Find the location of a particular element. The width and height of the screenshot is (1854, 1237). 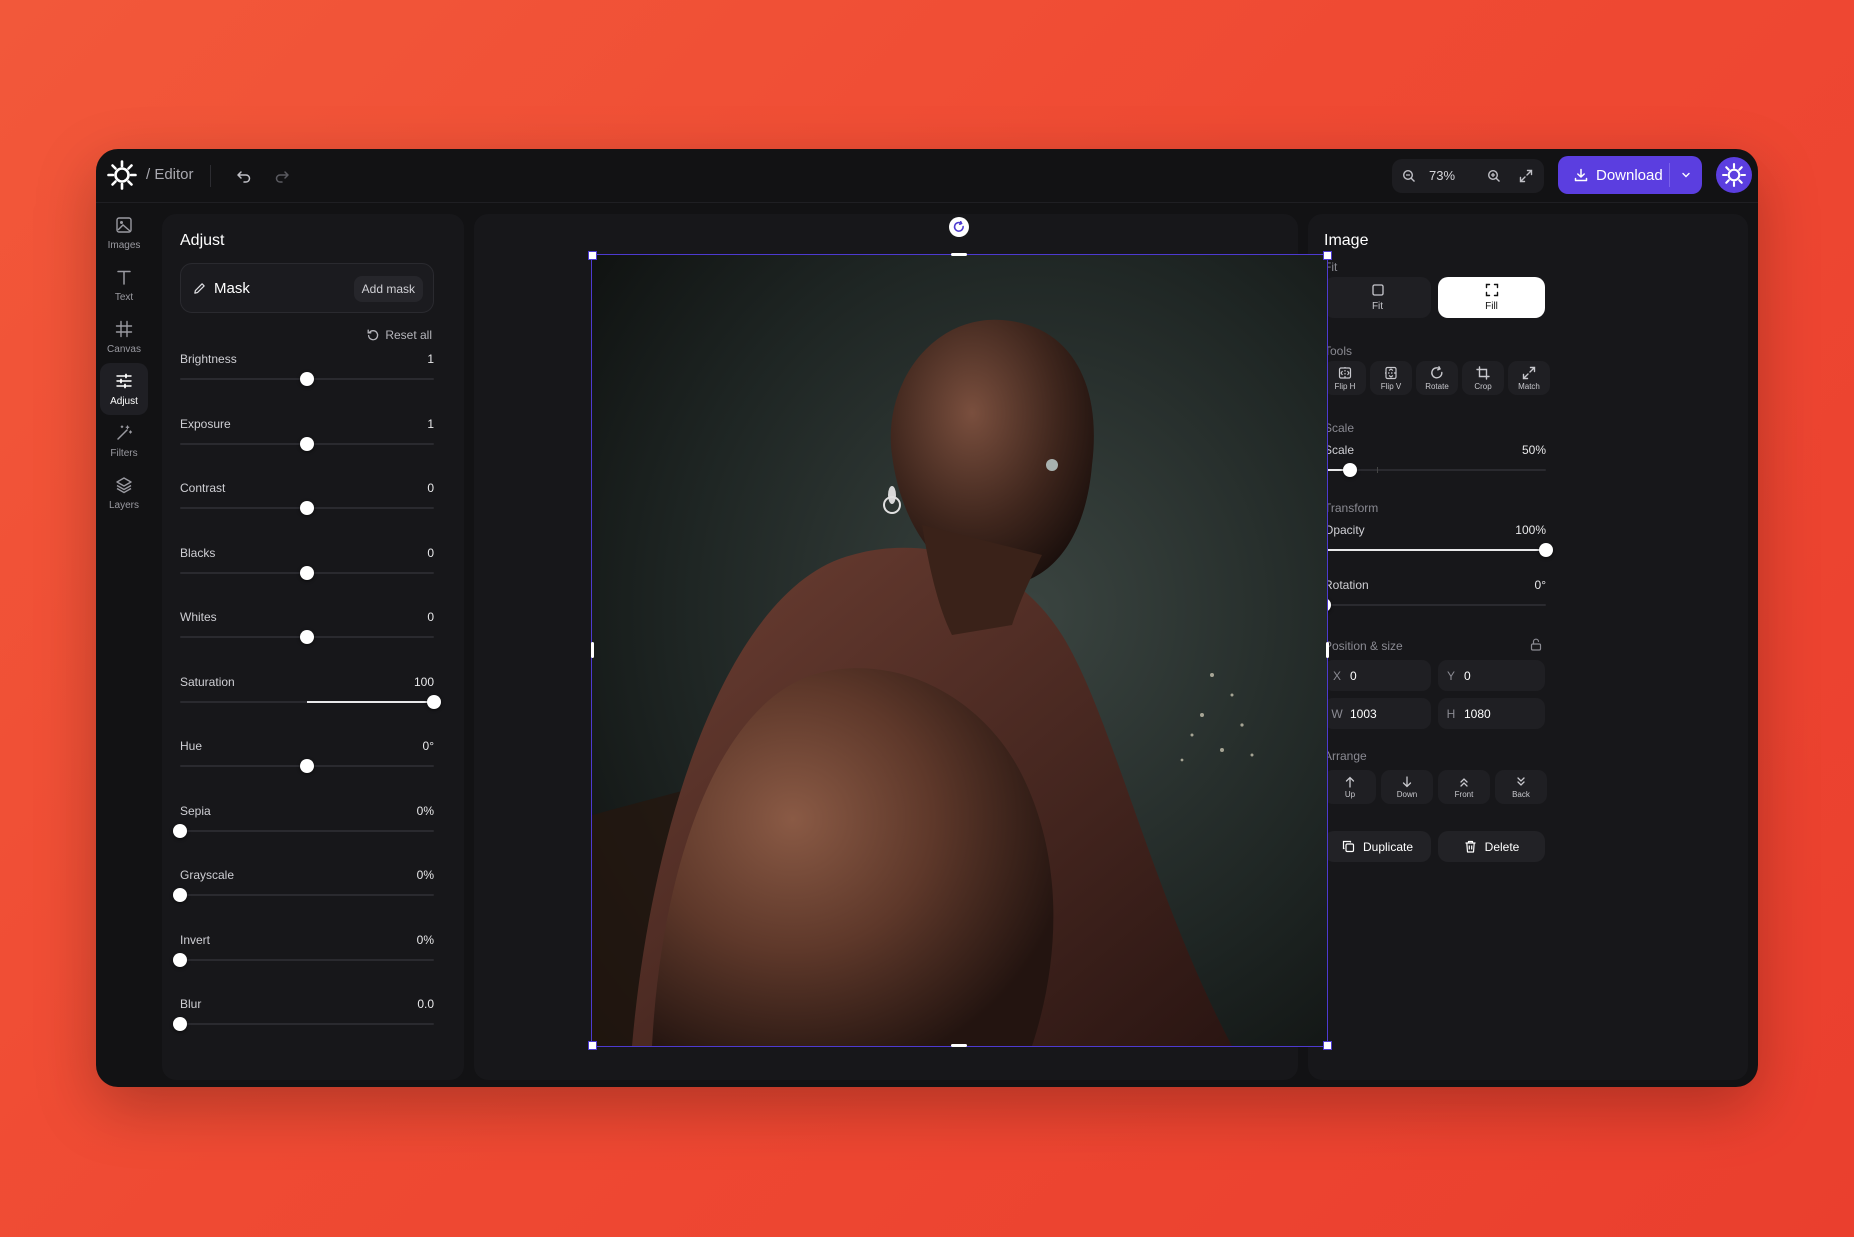

slider-whites: Whites 0 is located at coordinates (307, 635).